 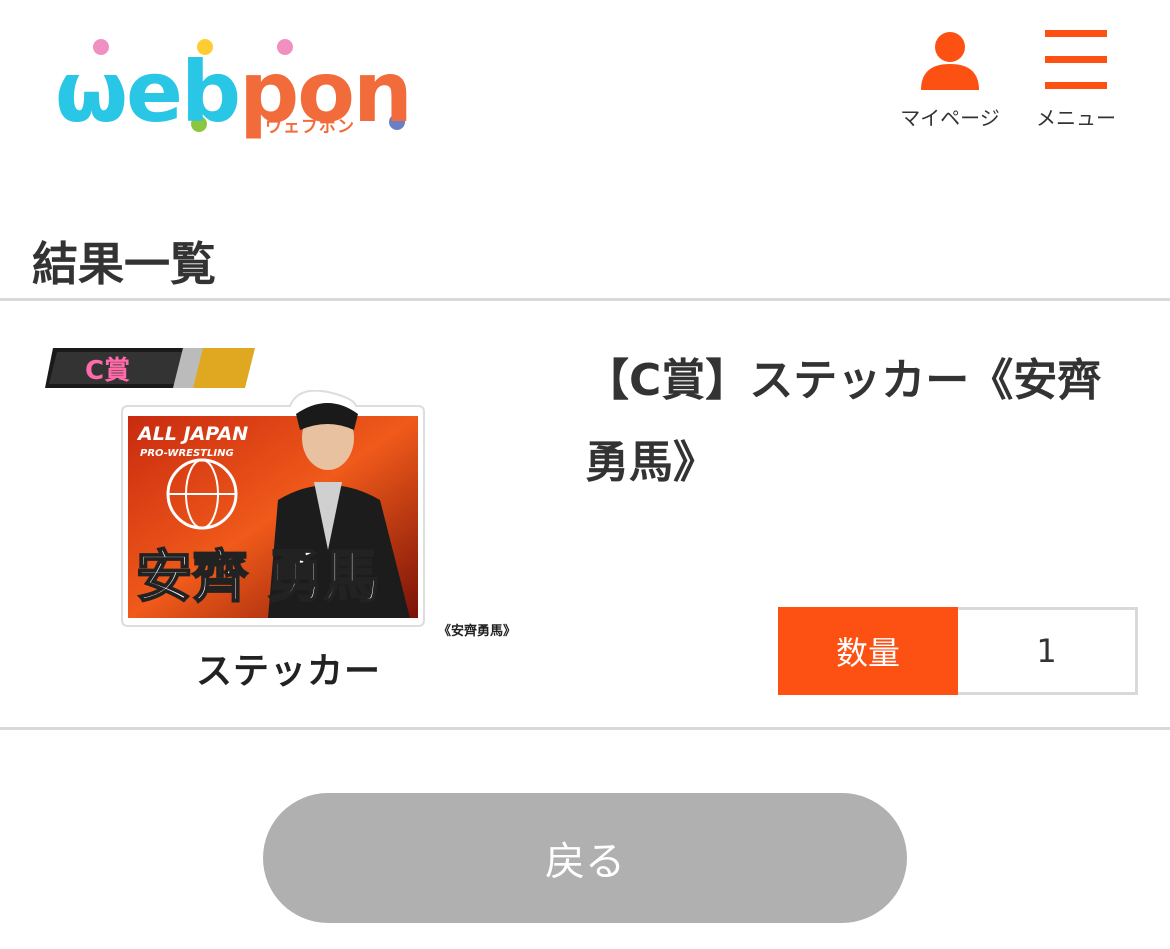 What do you see at coordinates (258, 577) in the screenshot?
I see `sticker-name: 安齊 勇馬` at bounding box center [258, 577].